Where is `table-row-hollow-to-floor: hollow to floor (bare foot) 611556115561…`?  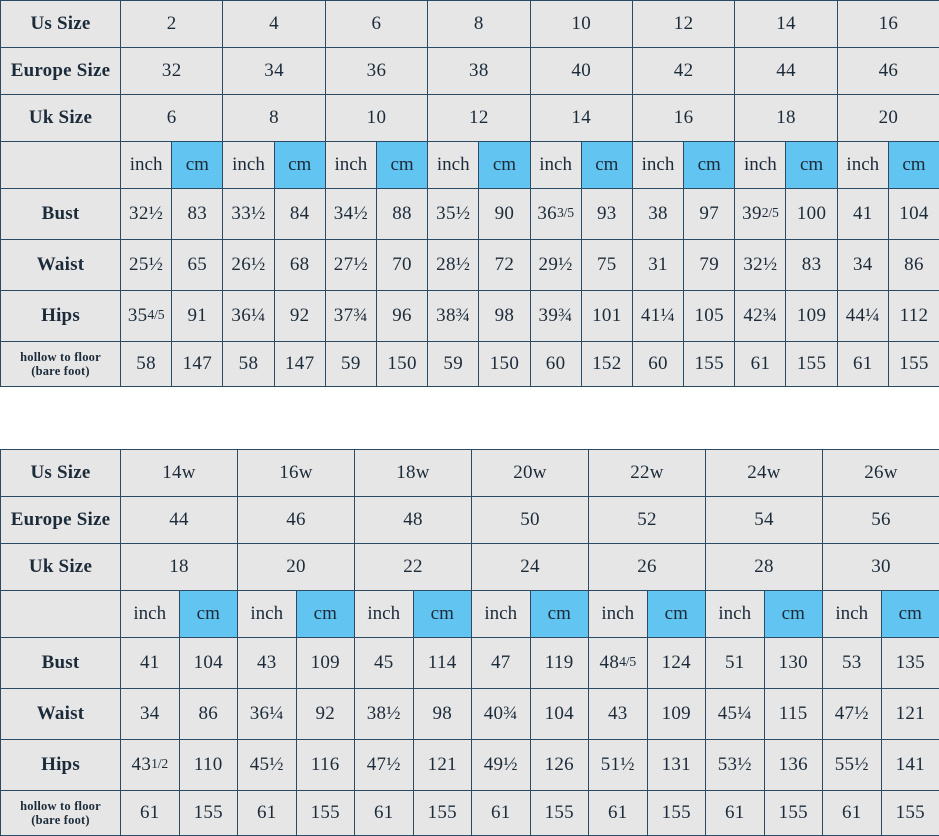 table-row-hollow-to-floor: hollow to floor (bare foot) 611556115561… is located at coordinates (470, 813).